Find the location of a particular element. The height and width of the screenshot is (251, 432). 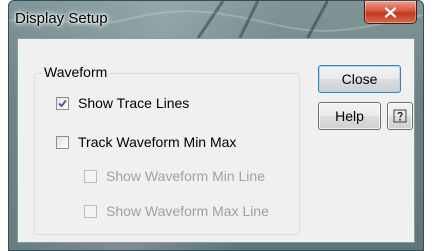

help-button: Help is located at coordinates (349, 116).